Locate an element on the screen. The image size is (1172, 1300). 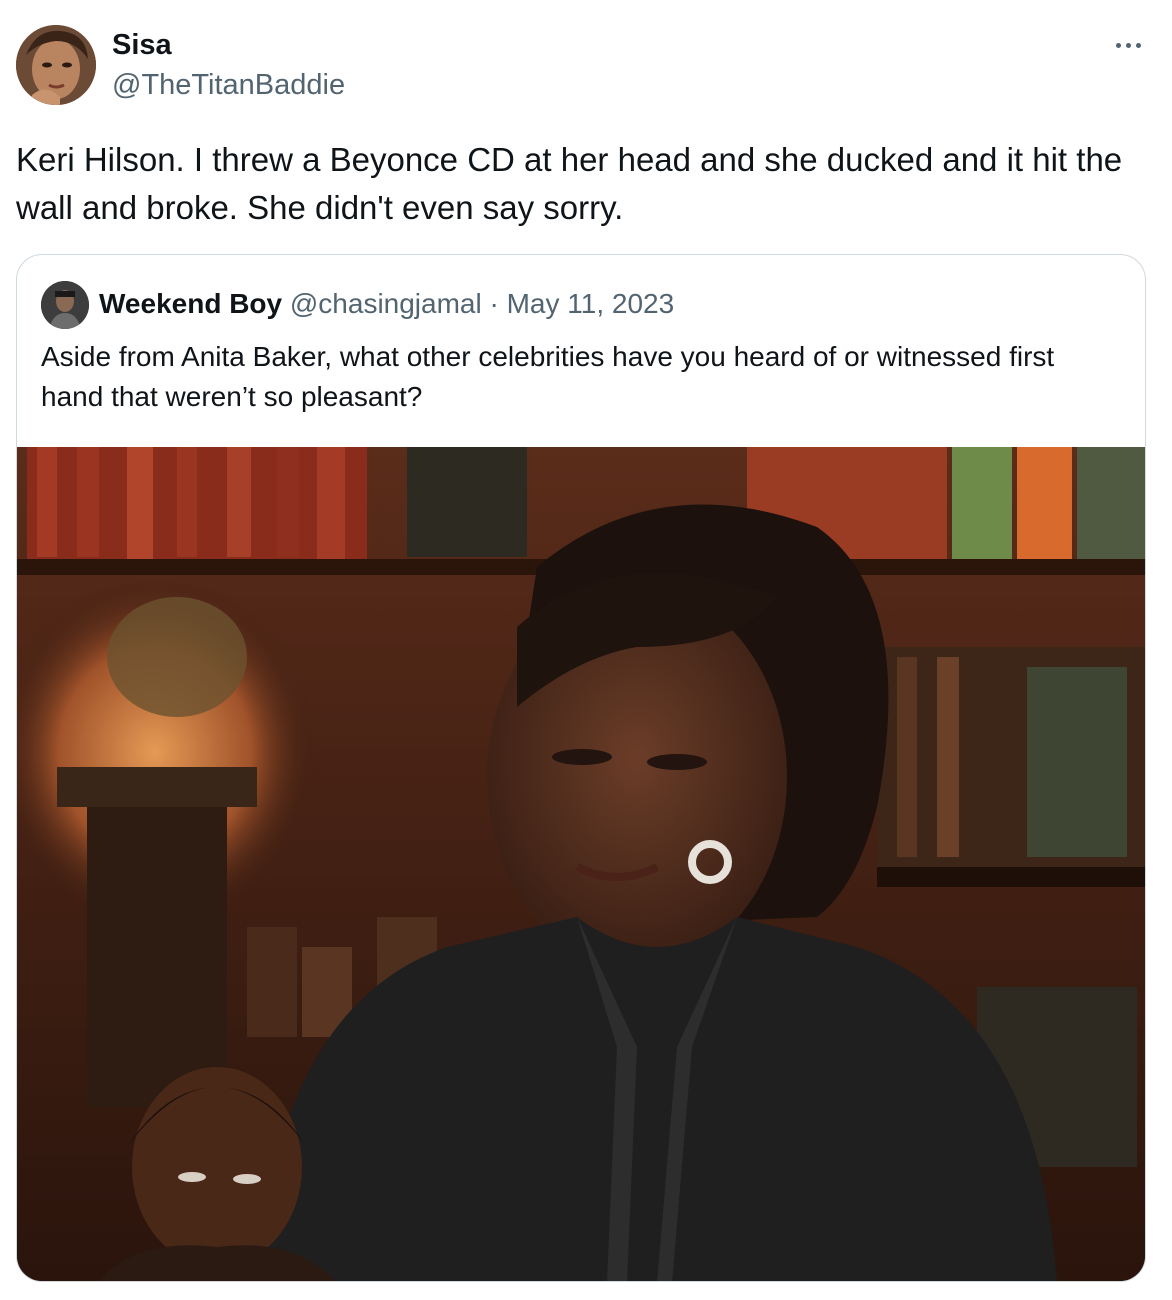
quoted-author-handle: @chasingjamal is located at coordinates (386, 303).